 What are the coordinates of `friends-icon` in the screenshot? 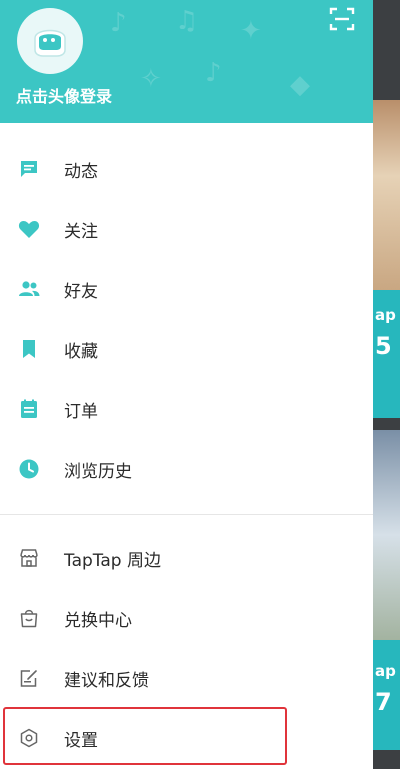 It's located at (29, 289).